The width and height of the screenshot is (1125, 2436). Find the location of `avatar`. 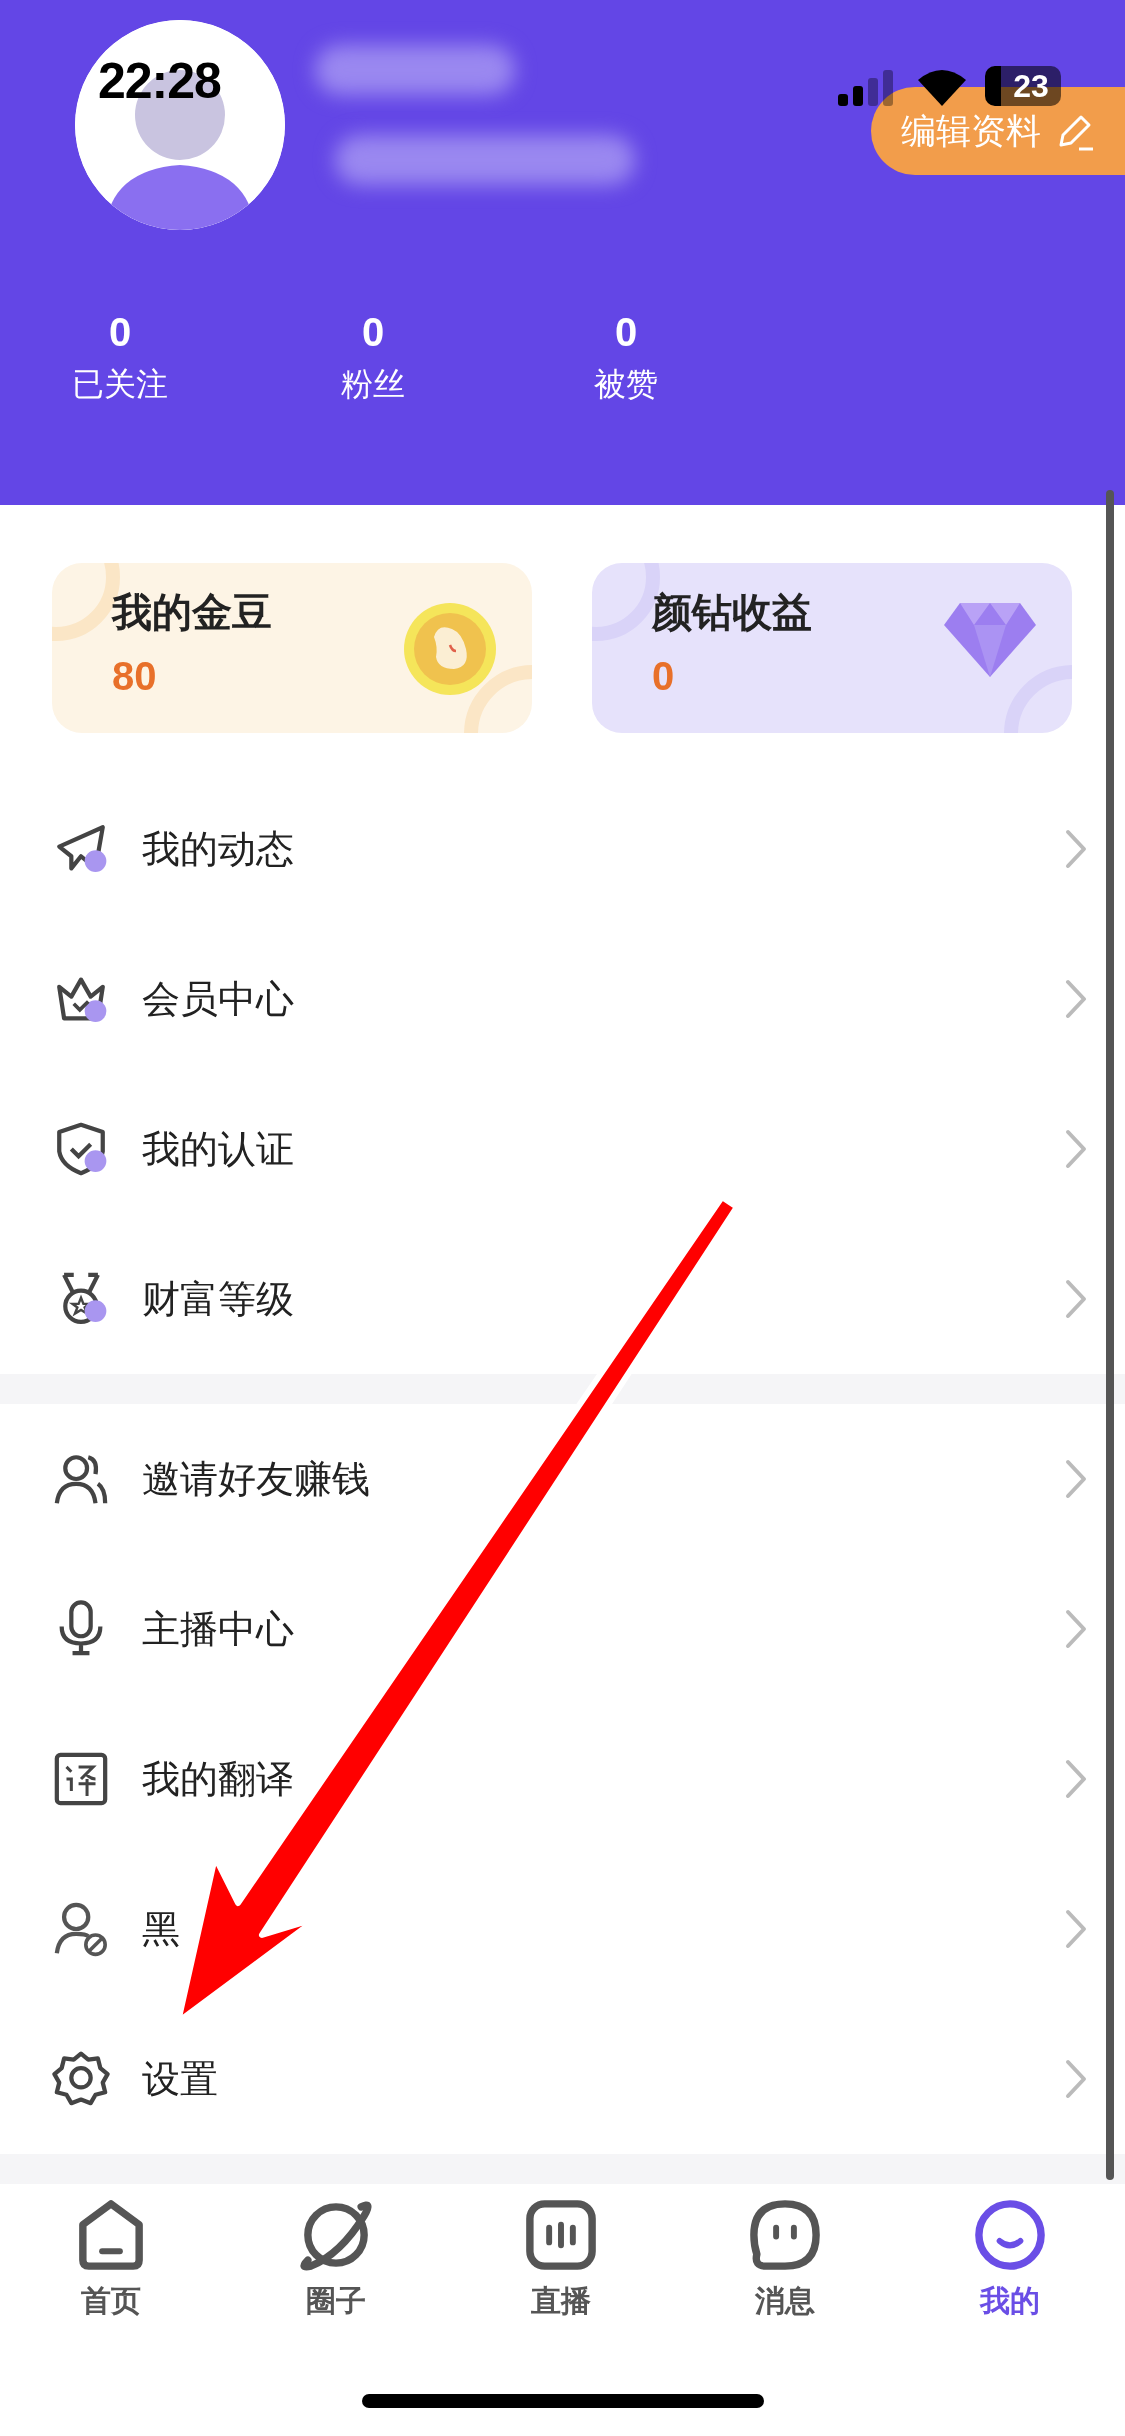

avatar is located at coordinates (180, 125).